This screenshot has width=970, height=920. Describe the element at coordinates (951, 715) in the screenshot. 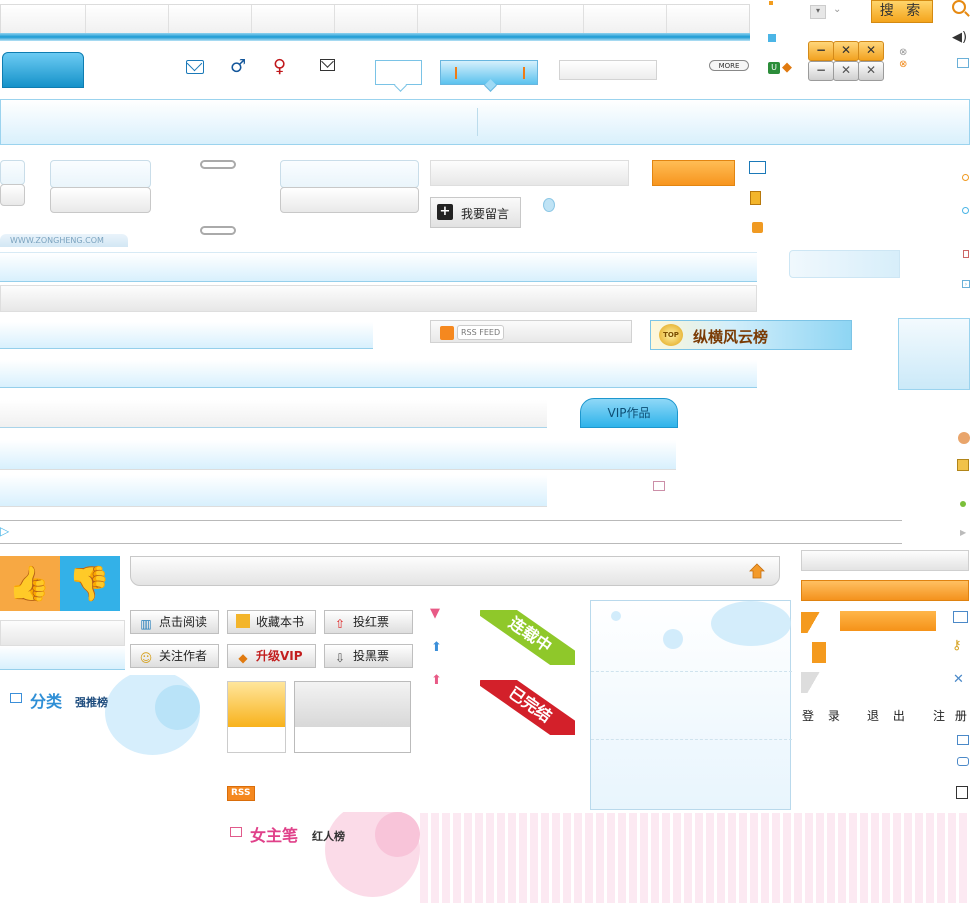

I see `register-link: 注 册` at that location.